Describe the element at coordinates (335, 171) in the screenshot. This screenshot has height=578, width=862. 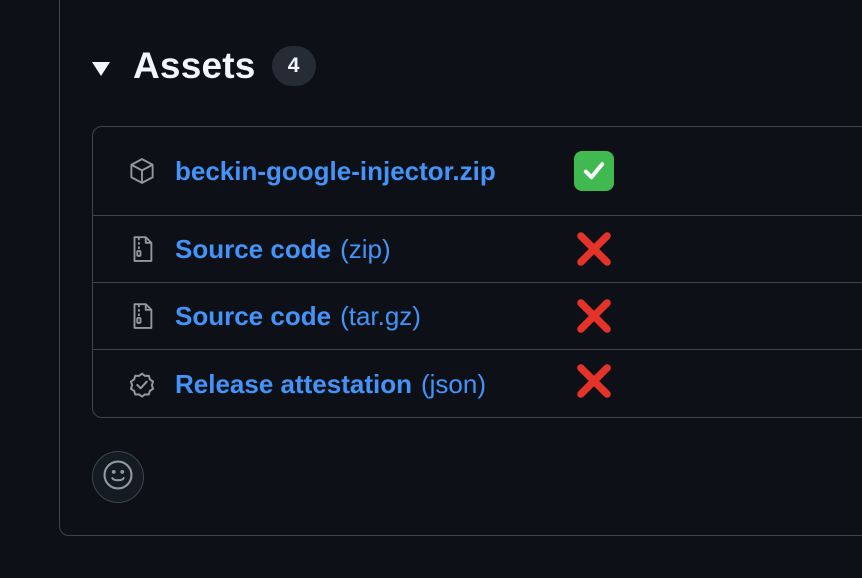
I see `asset-link: beckin-google-injector.zip` at that location.